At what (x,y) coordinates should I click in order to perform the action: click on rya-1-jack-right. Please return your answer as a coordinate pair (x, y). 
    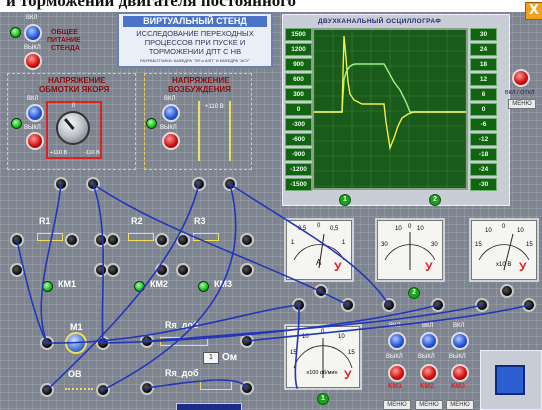
    Looking at the image, I should click on (247, 341).